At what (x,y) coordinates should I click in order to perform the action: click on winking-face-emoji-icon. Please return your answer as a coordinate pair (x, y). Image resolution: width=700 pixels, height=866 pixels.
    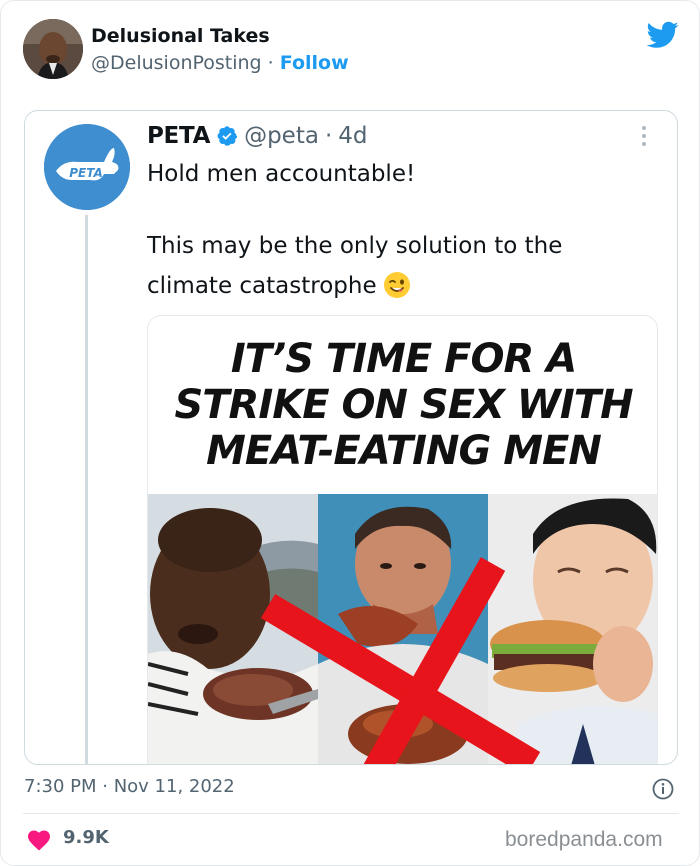
    Looking at the image, I should click on (396, 285).